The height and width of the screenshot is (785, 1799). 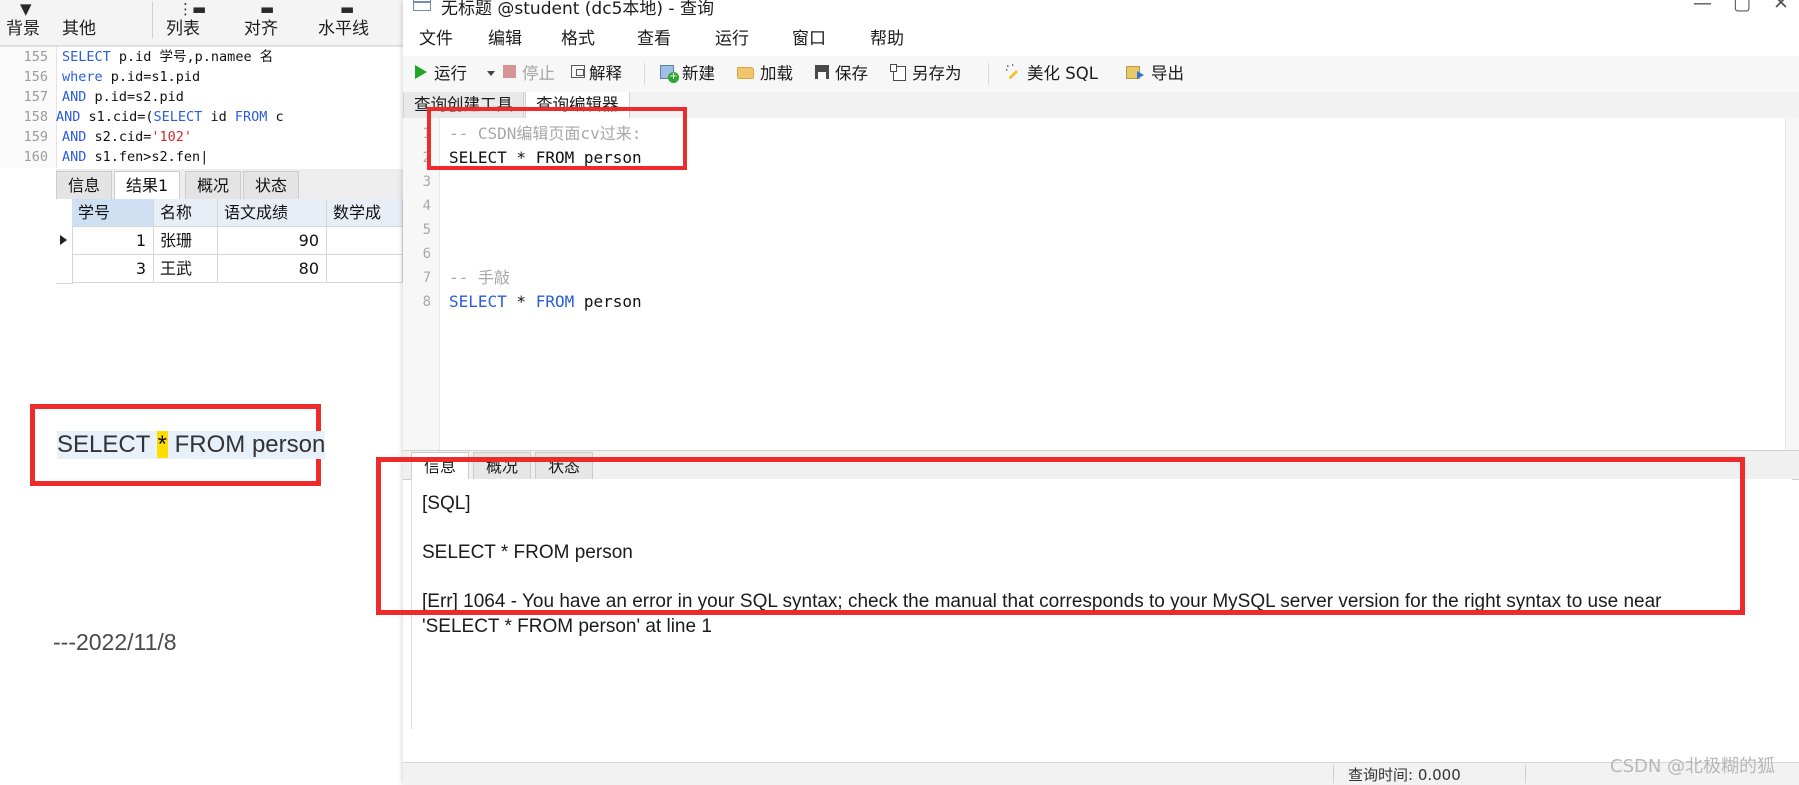 What do you see at coordinates (186, 213) in the screenshot?
I see `column-header-name: 名称` at bounding box center [186, 213].